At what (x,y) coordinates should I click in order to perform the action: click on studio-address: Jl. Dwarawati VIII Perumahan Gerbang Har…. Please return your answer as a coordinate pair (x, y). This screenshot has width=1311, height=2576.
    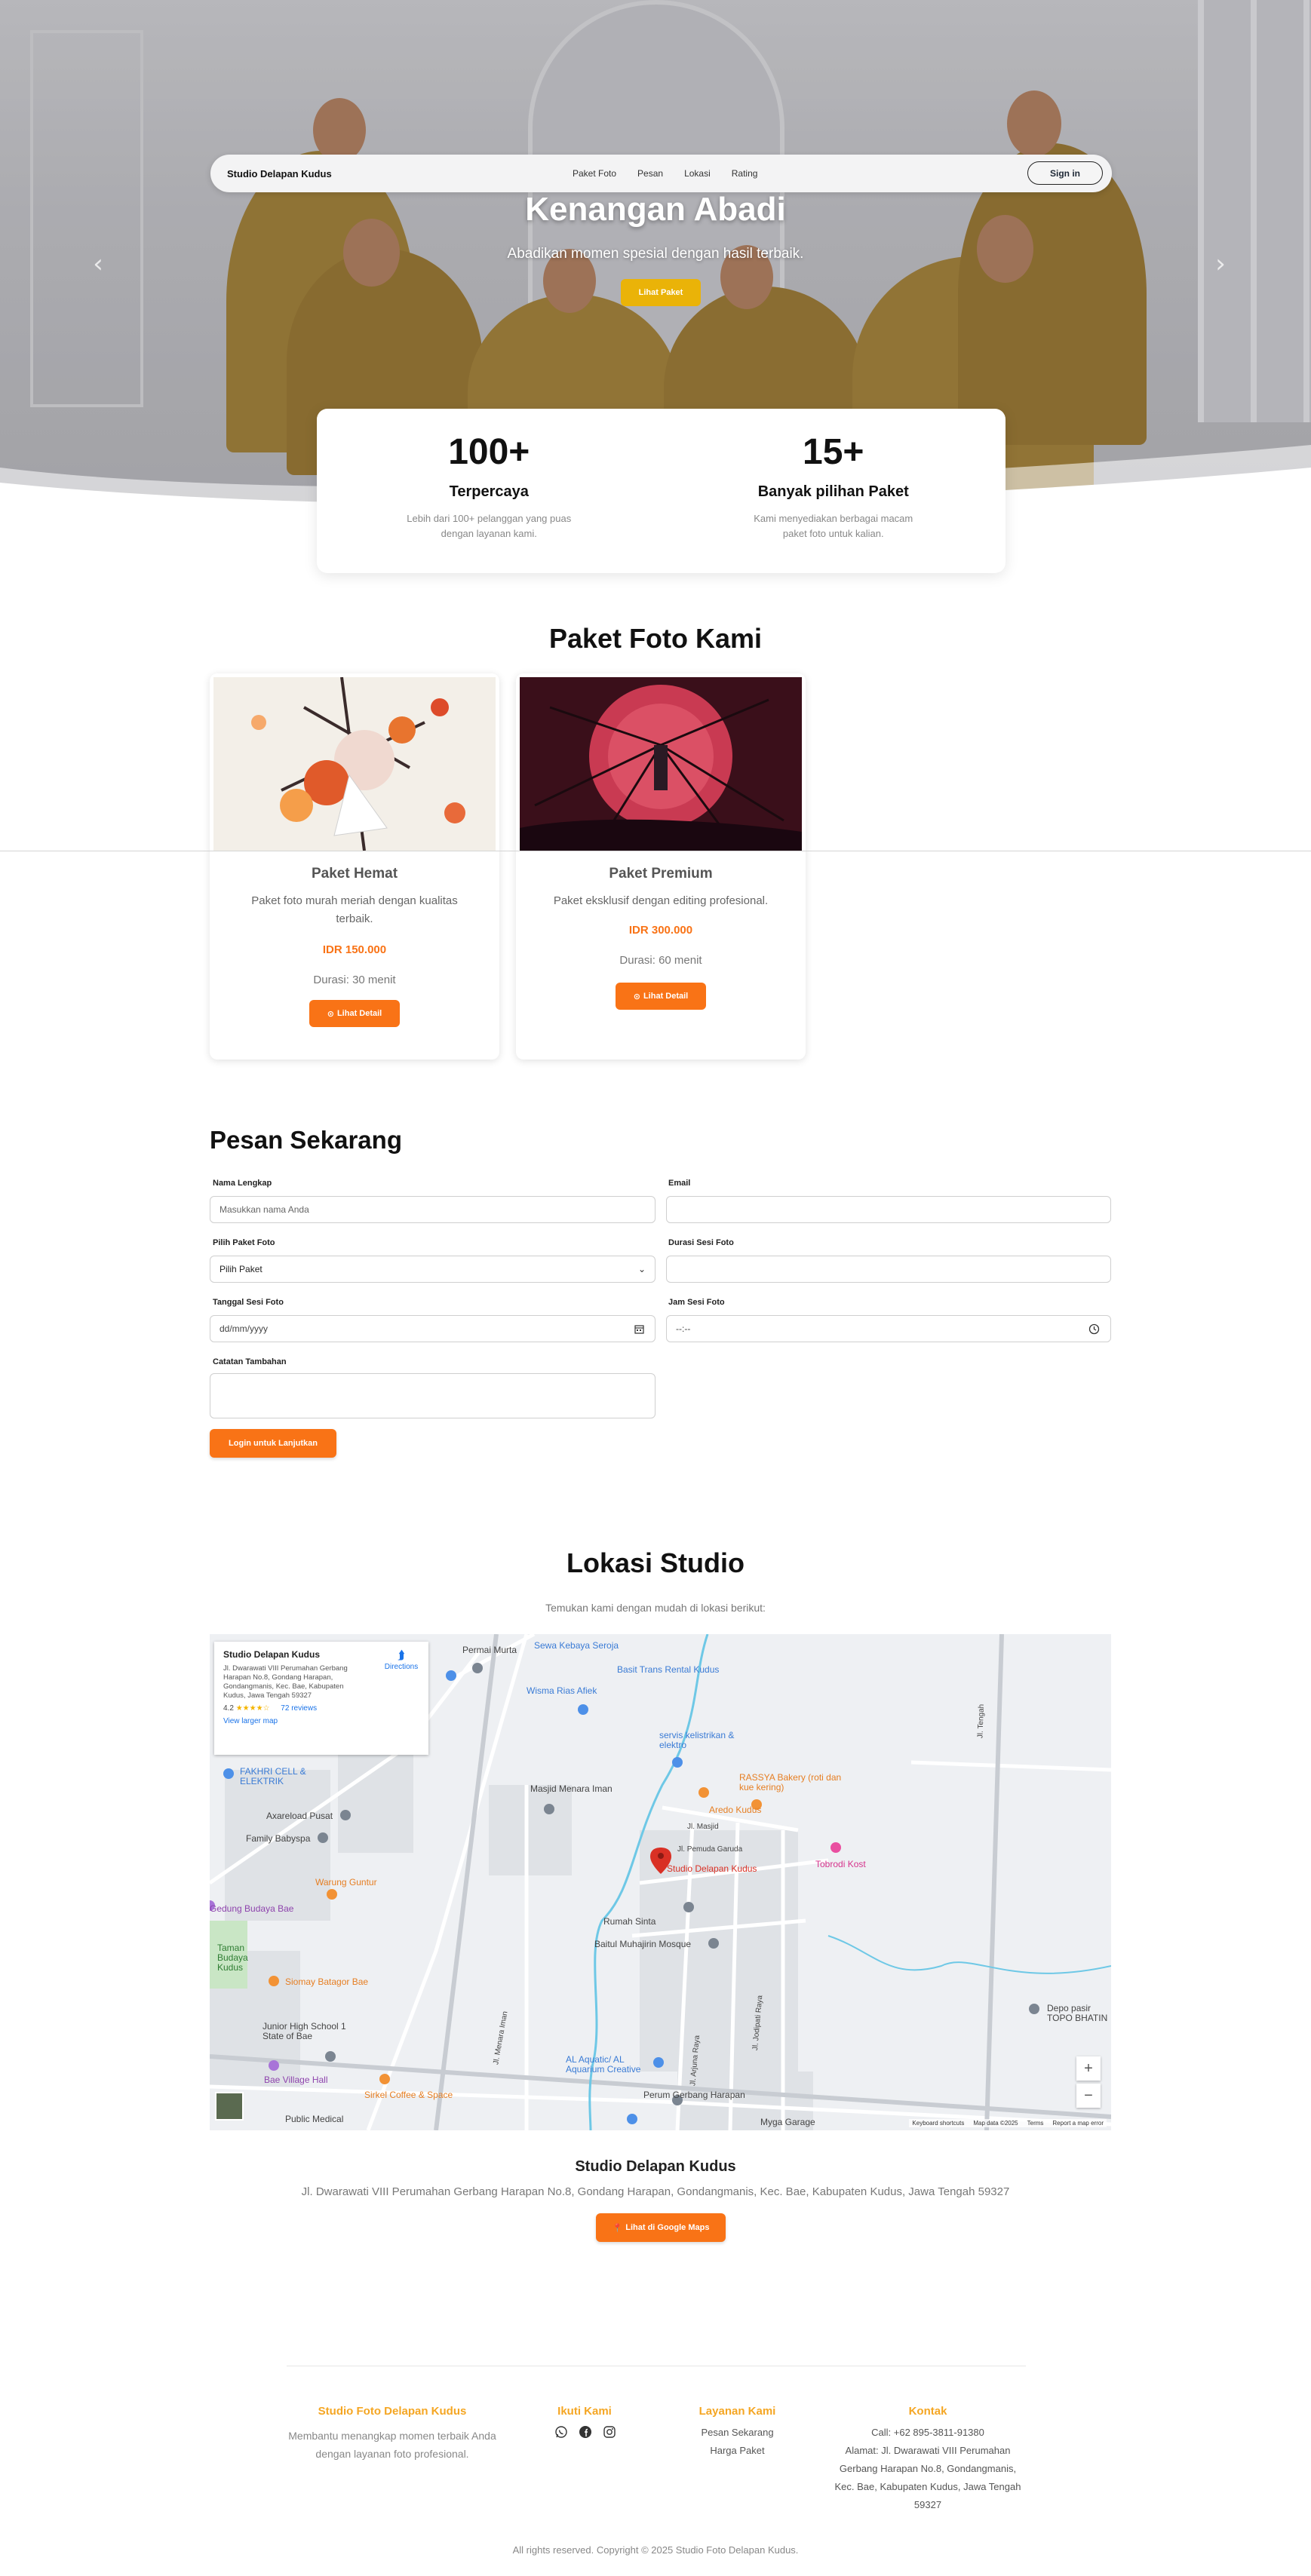
    Looking at the image, I should click on (655, 2191).